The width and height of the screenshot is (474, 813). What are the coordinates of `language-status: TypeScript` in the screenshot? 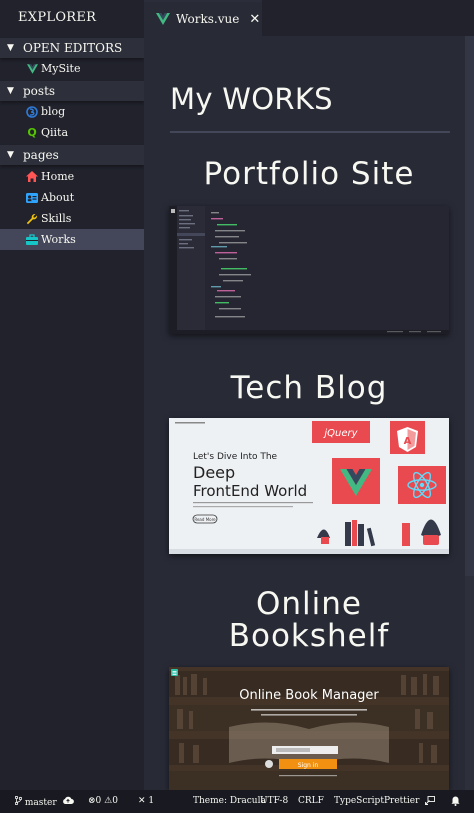 It's located at (359, 801).